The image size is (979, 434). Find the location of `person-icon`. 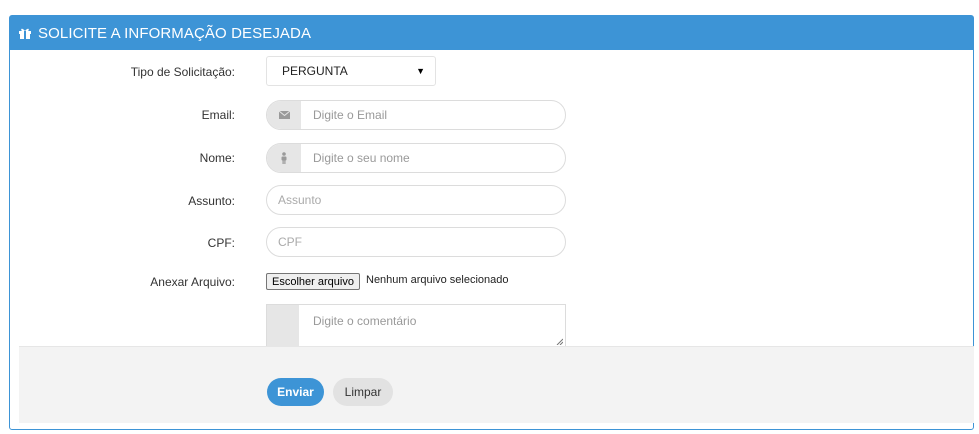

person-icon is located at coordinates (284, 158).